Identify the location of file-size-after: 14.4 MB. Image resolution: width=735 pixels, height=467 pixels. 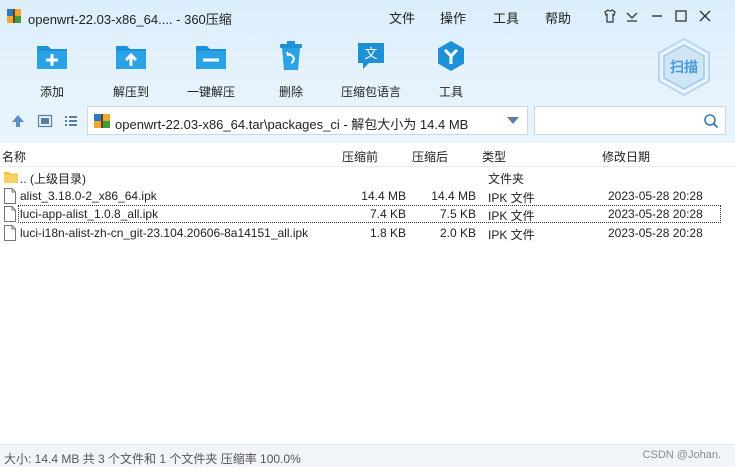
(453, 196).